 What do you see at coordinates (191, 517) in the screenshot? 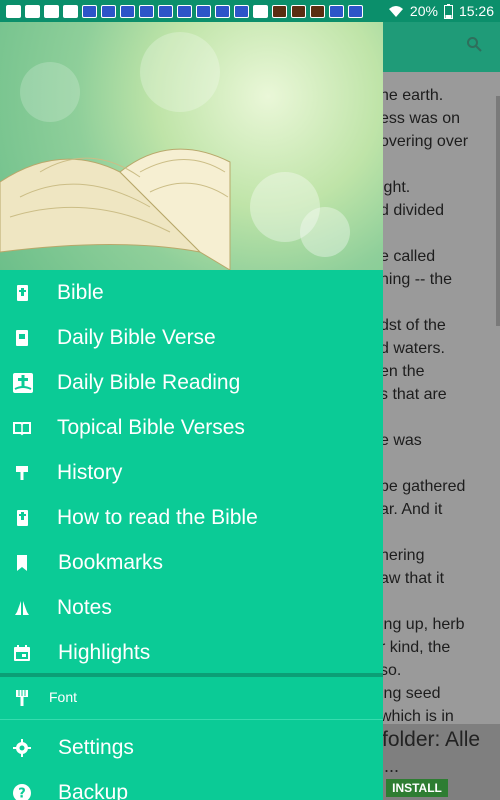
I see `menu-item-how-to-read-the-bible: How to read the Bible` at bounding box center [191, 517].